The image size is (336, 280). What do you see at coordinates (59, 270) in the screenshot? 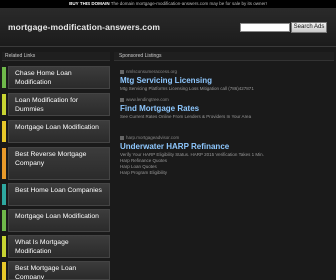
I see `related-link: Best Mortgage Loan Company` at bounding box center [59, 270].